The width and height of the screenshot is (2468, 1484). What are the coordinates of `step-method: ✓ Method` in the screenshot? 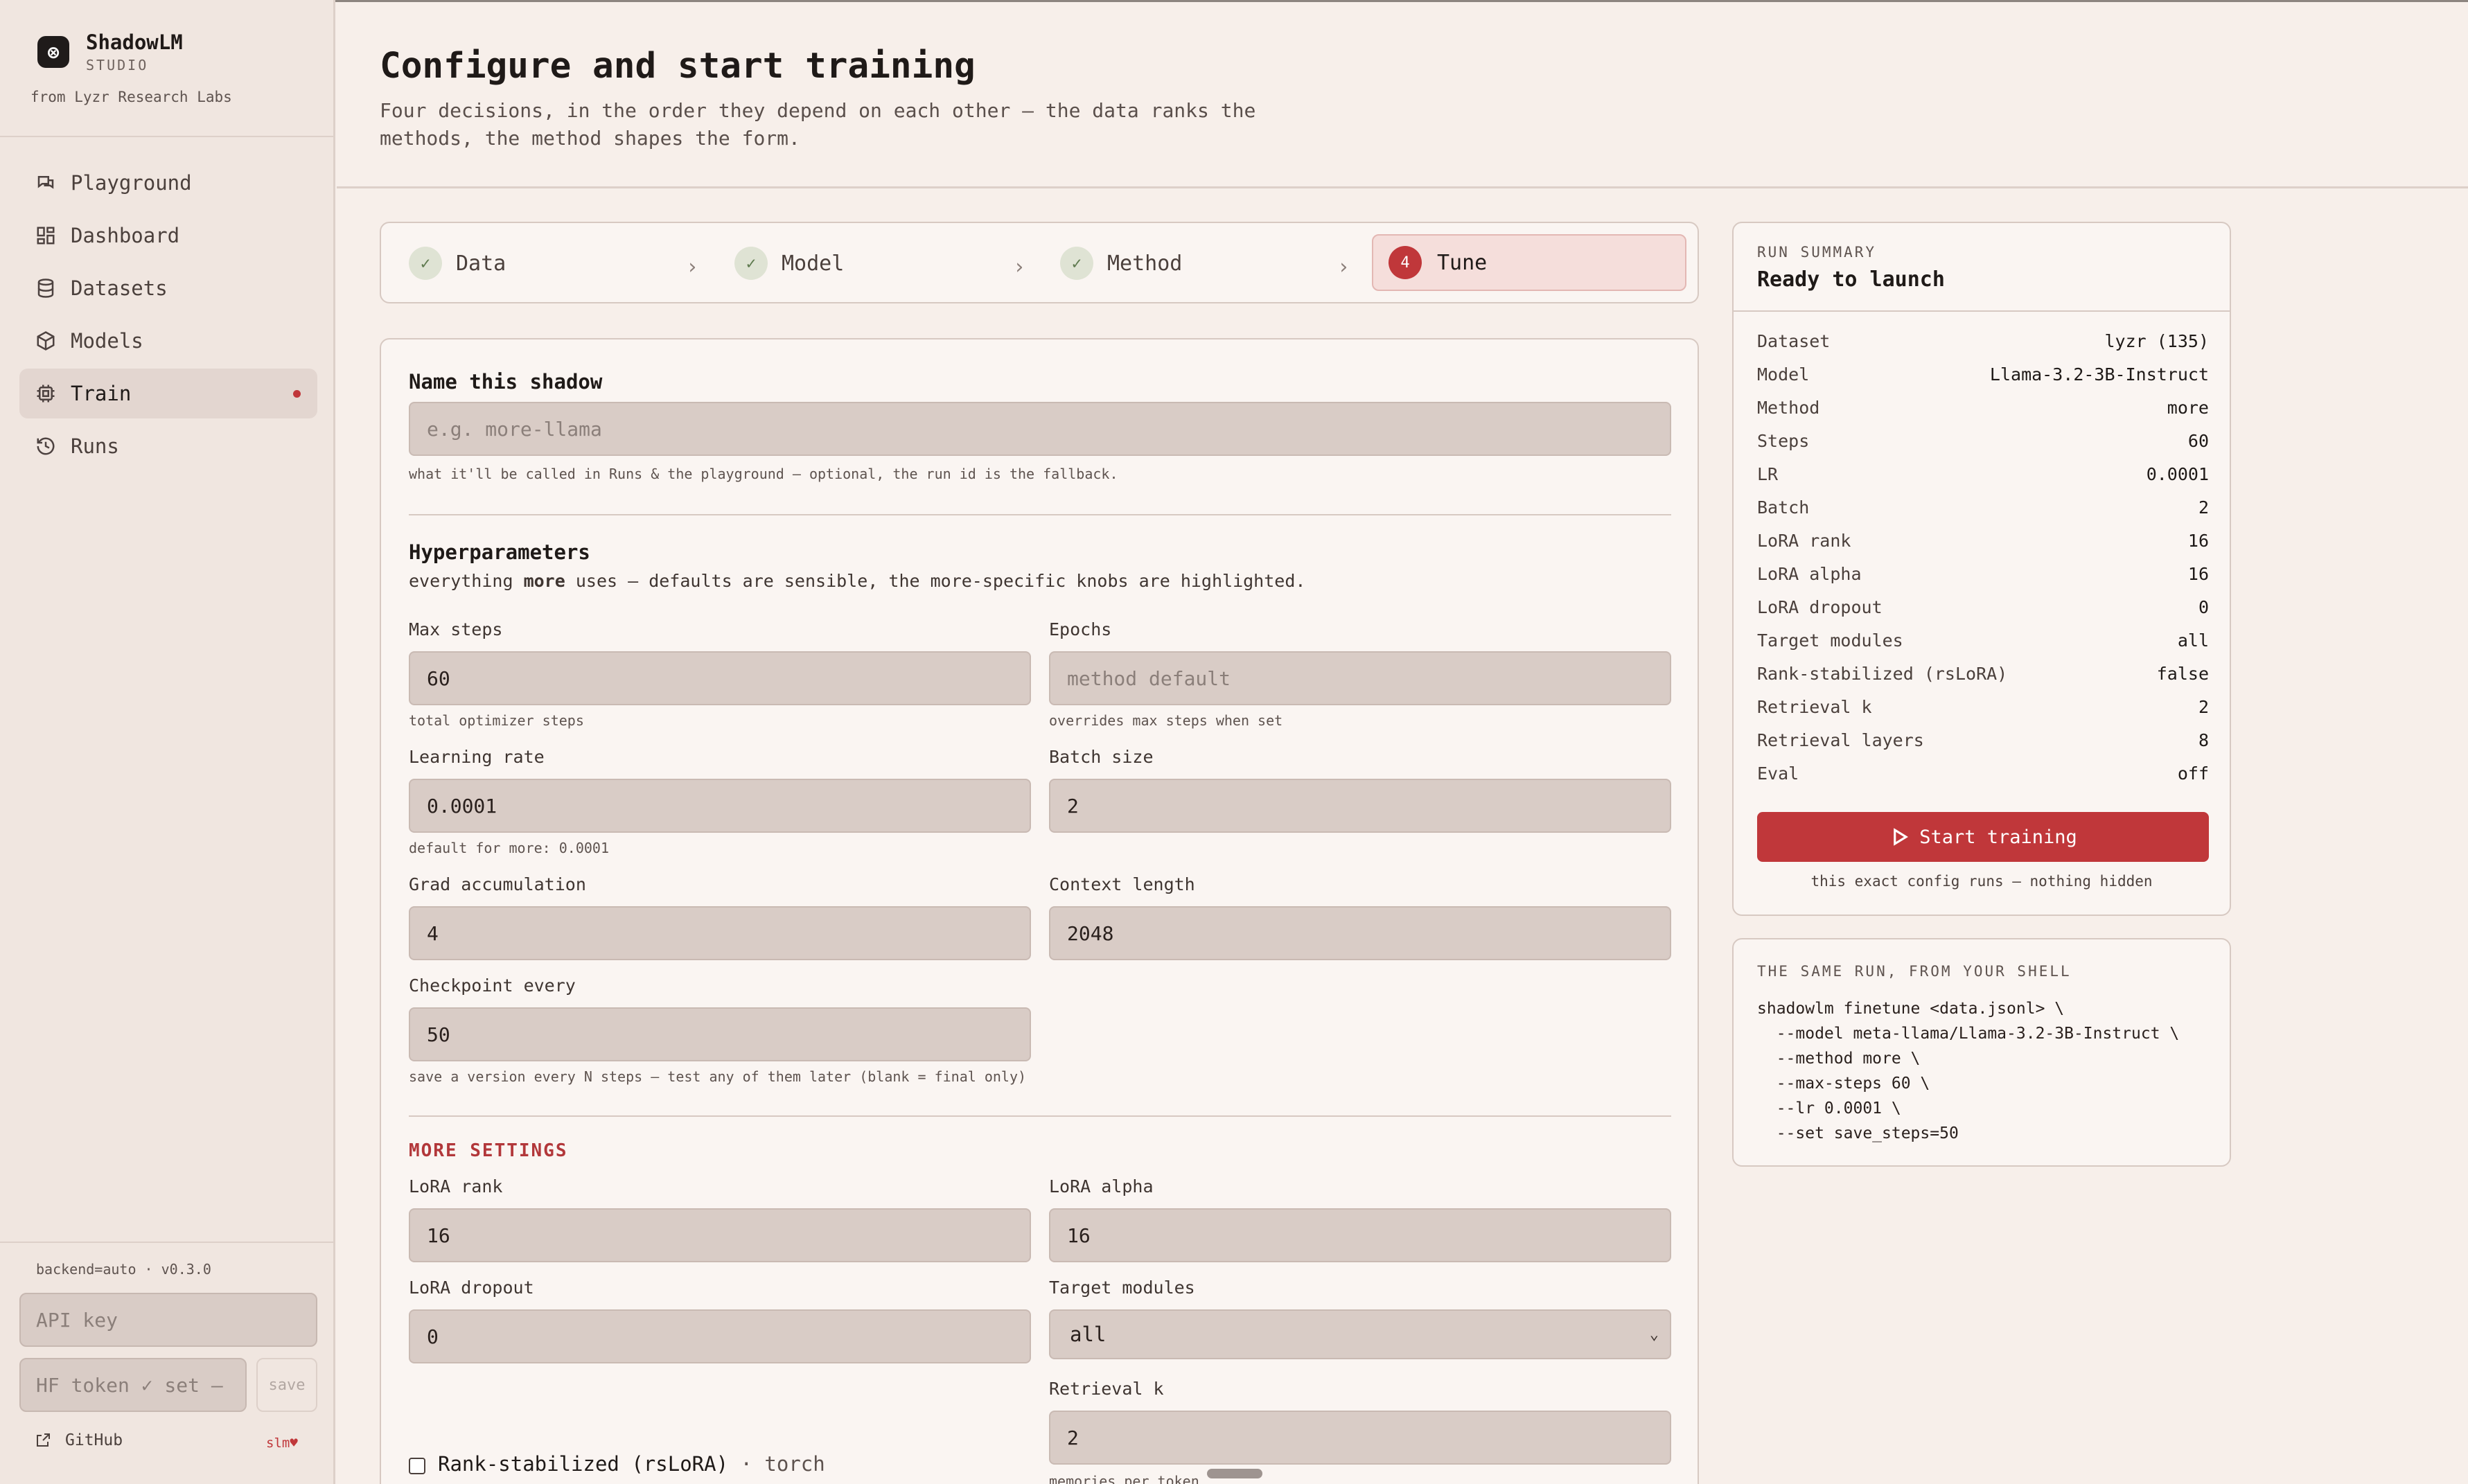 It's located at (1121, 263).